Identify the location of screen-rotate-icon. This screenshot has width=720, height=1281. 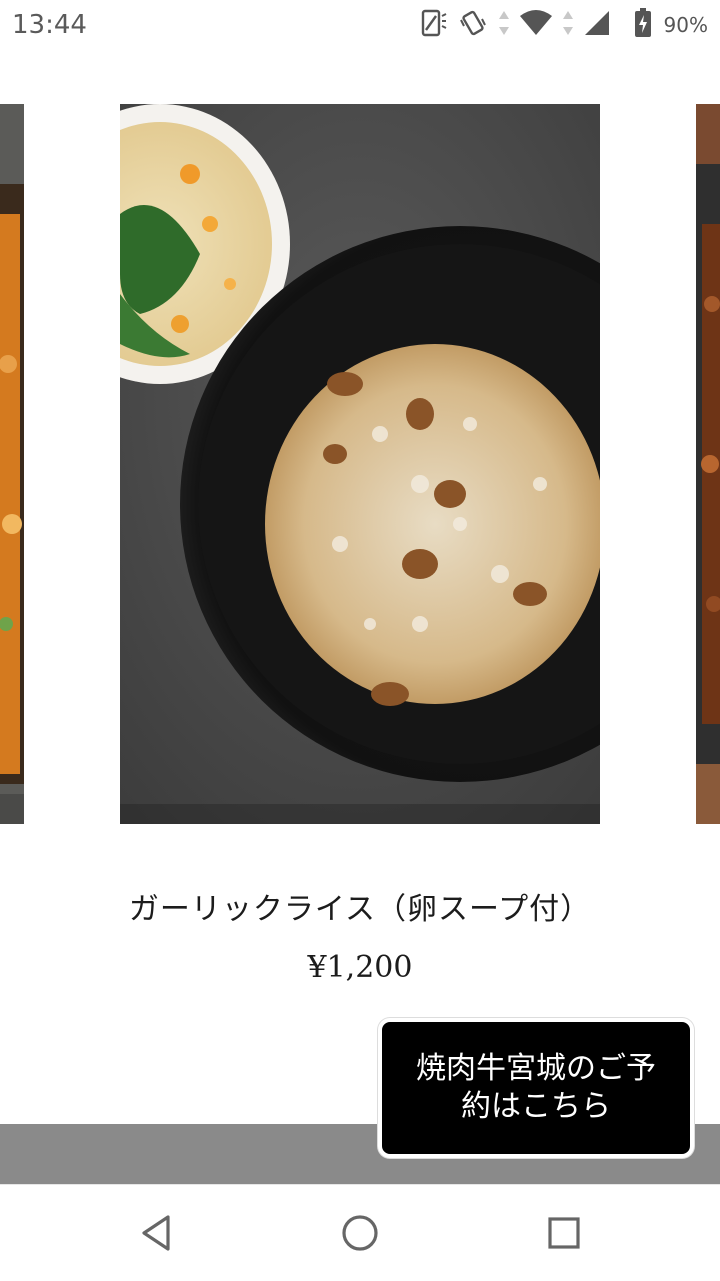
(433, 25).